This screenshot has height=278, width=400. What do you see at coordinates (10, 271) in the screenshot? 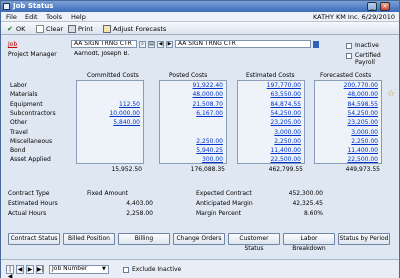
I see `first-record-icon: |◀` at bounding box center [10, 271].